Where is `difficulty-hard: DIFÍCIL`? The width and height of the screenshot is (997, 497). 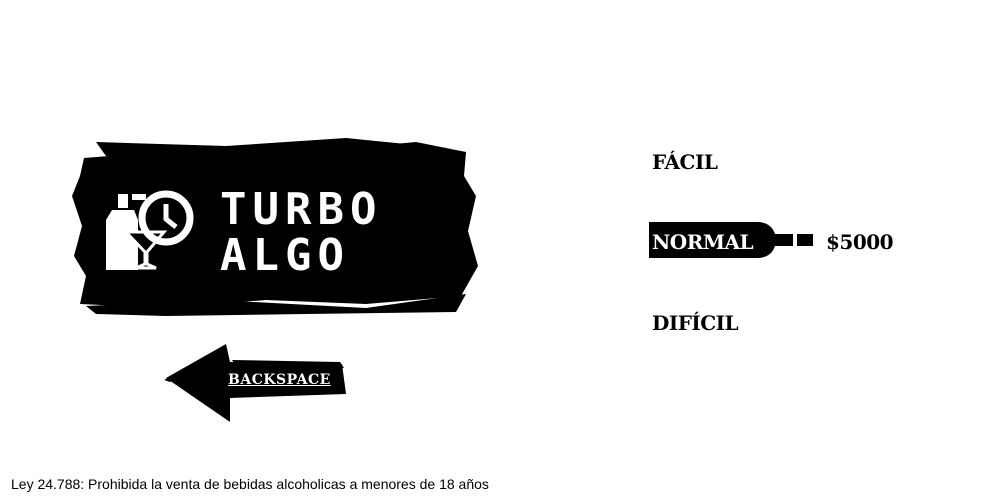
difficulty-hard: DIFÍCIL is located at coordinates (695, 323).